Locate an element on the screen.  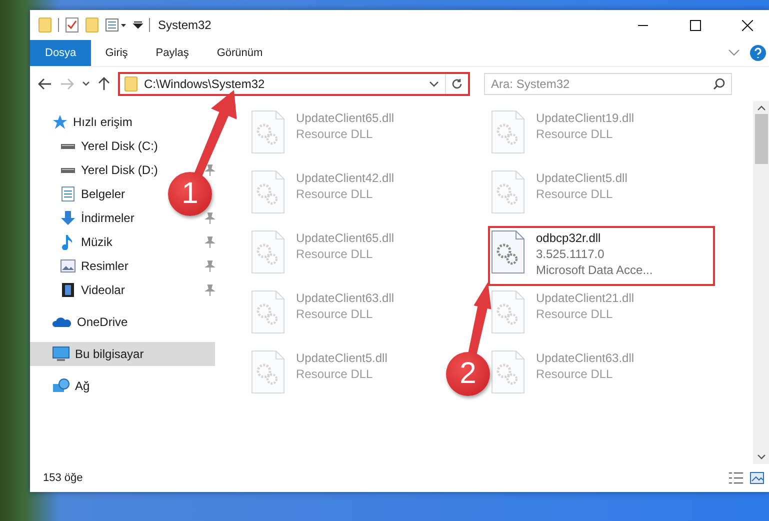
scroll-up-icon is located at coordinates (761, 108).